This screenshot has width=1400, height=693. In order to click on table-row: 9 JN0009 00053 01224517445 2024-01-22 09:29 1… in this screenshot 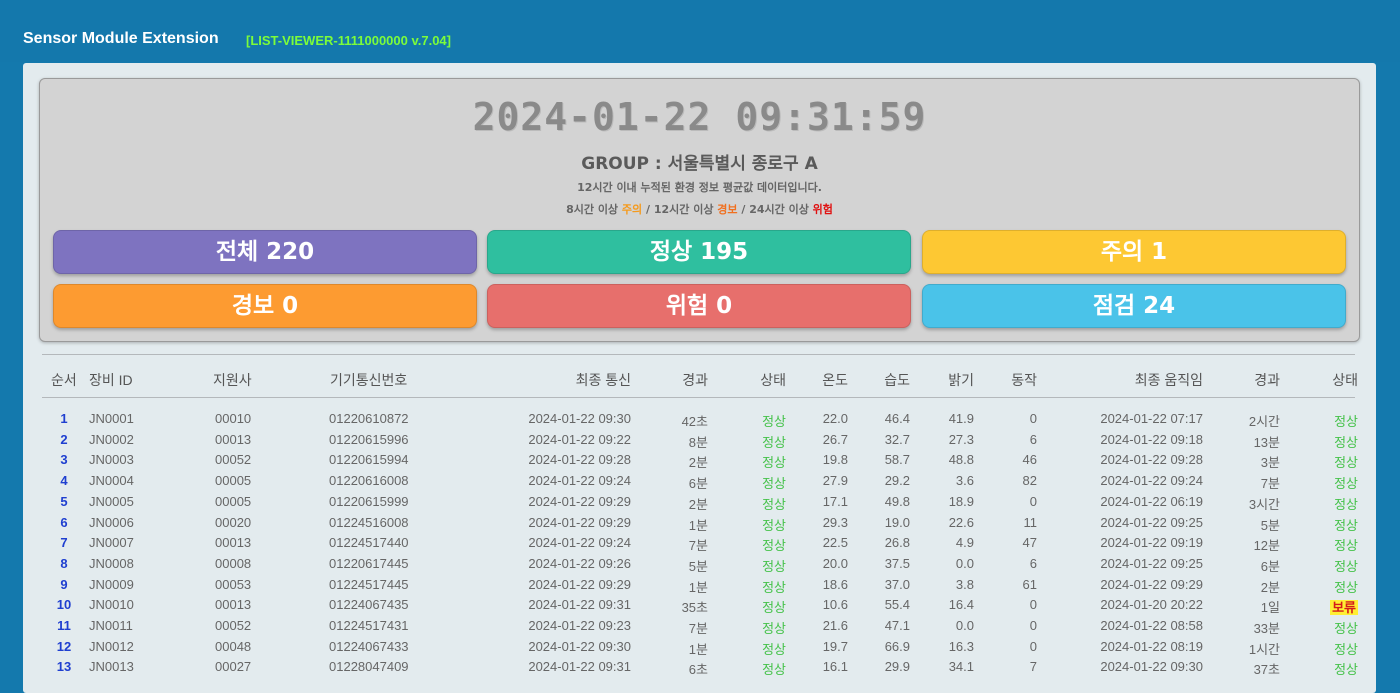, I will do `click(699, 587)`.